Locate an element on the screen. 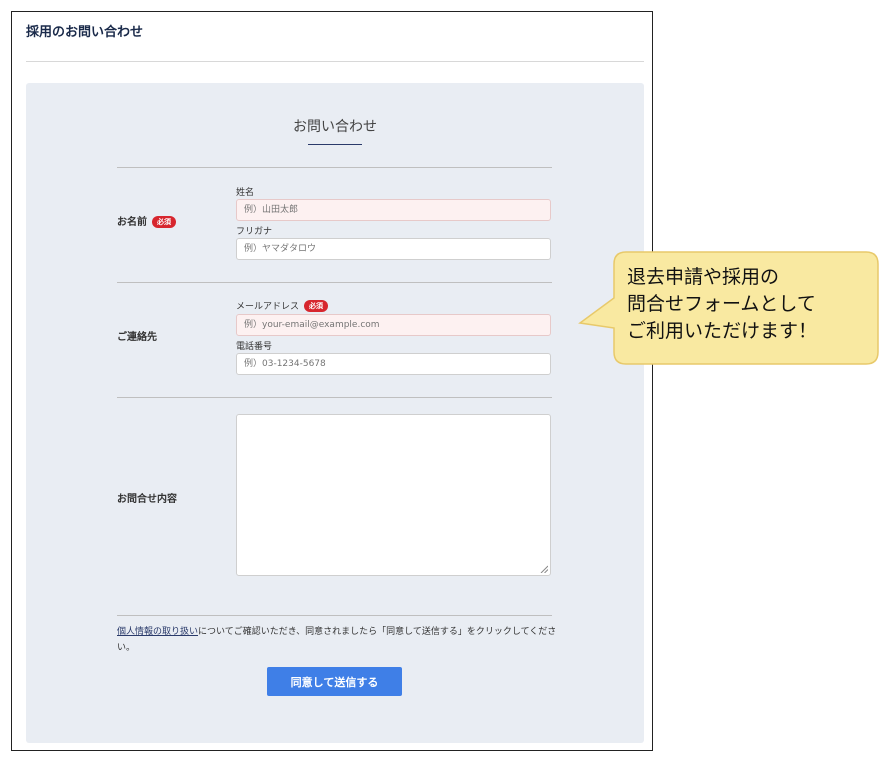  email-input is located at coordinates (393, 325).